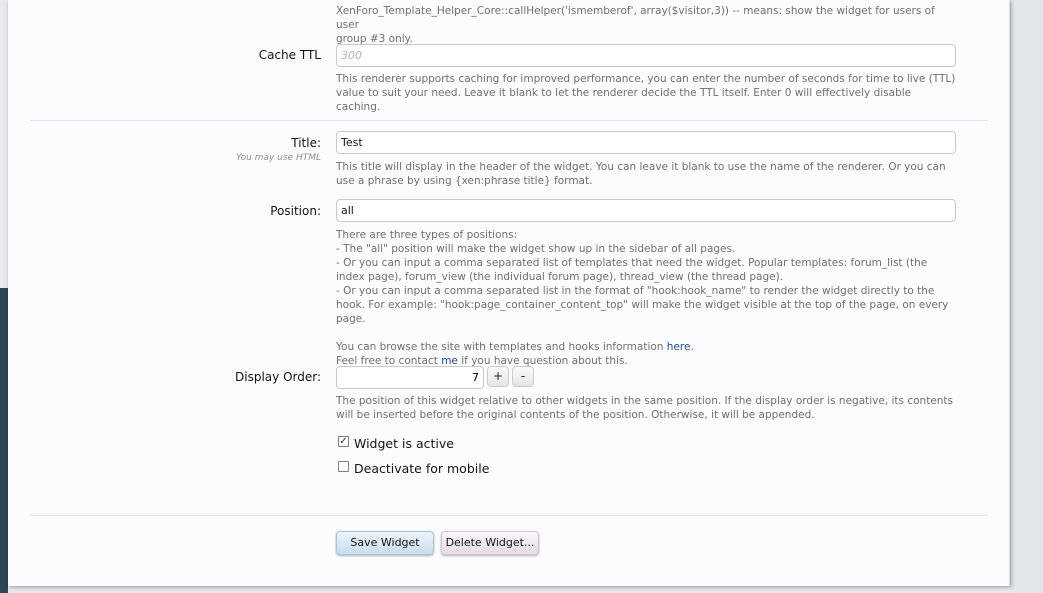 Image resolution: width=1043 pixels, height=593 pixels. Describe the element at coordinates (289, 55) in the screenshot. I see `cache-ttl-label: Cache TTL` at that location.